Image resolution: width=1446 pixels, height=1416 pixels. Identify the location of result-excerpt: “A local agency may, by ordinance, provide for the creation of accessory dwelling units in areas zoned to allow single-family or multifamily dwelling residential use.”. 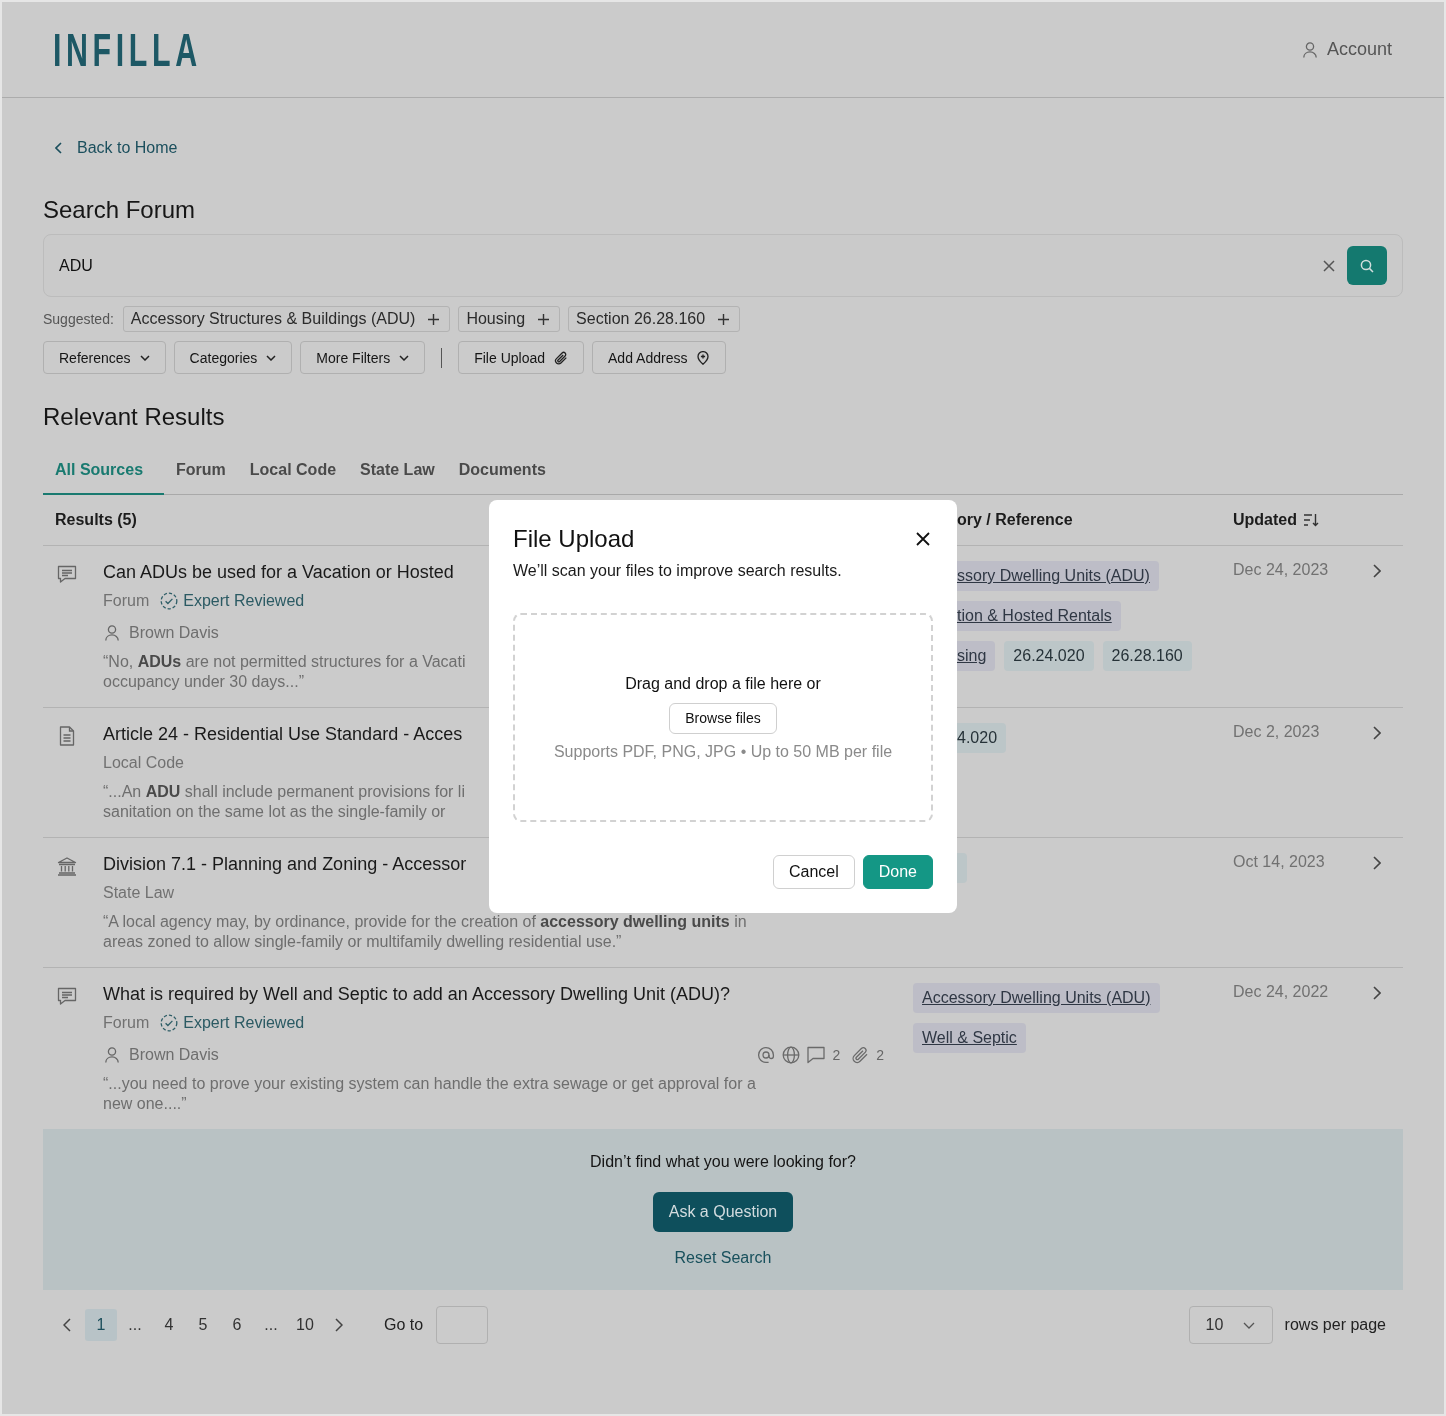
(425, 932).